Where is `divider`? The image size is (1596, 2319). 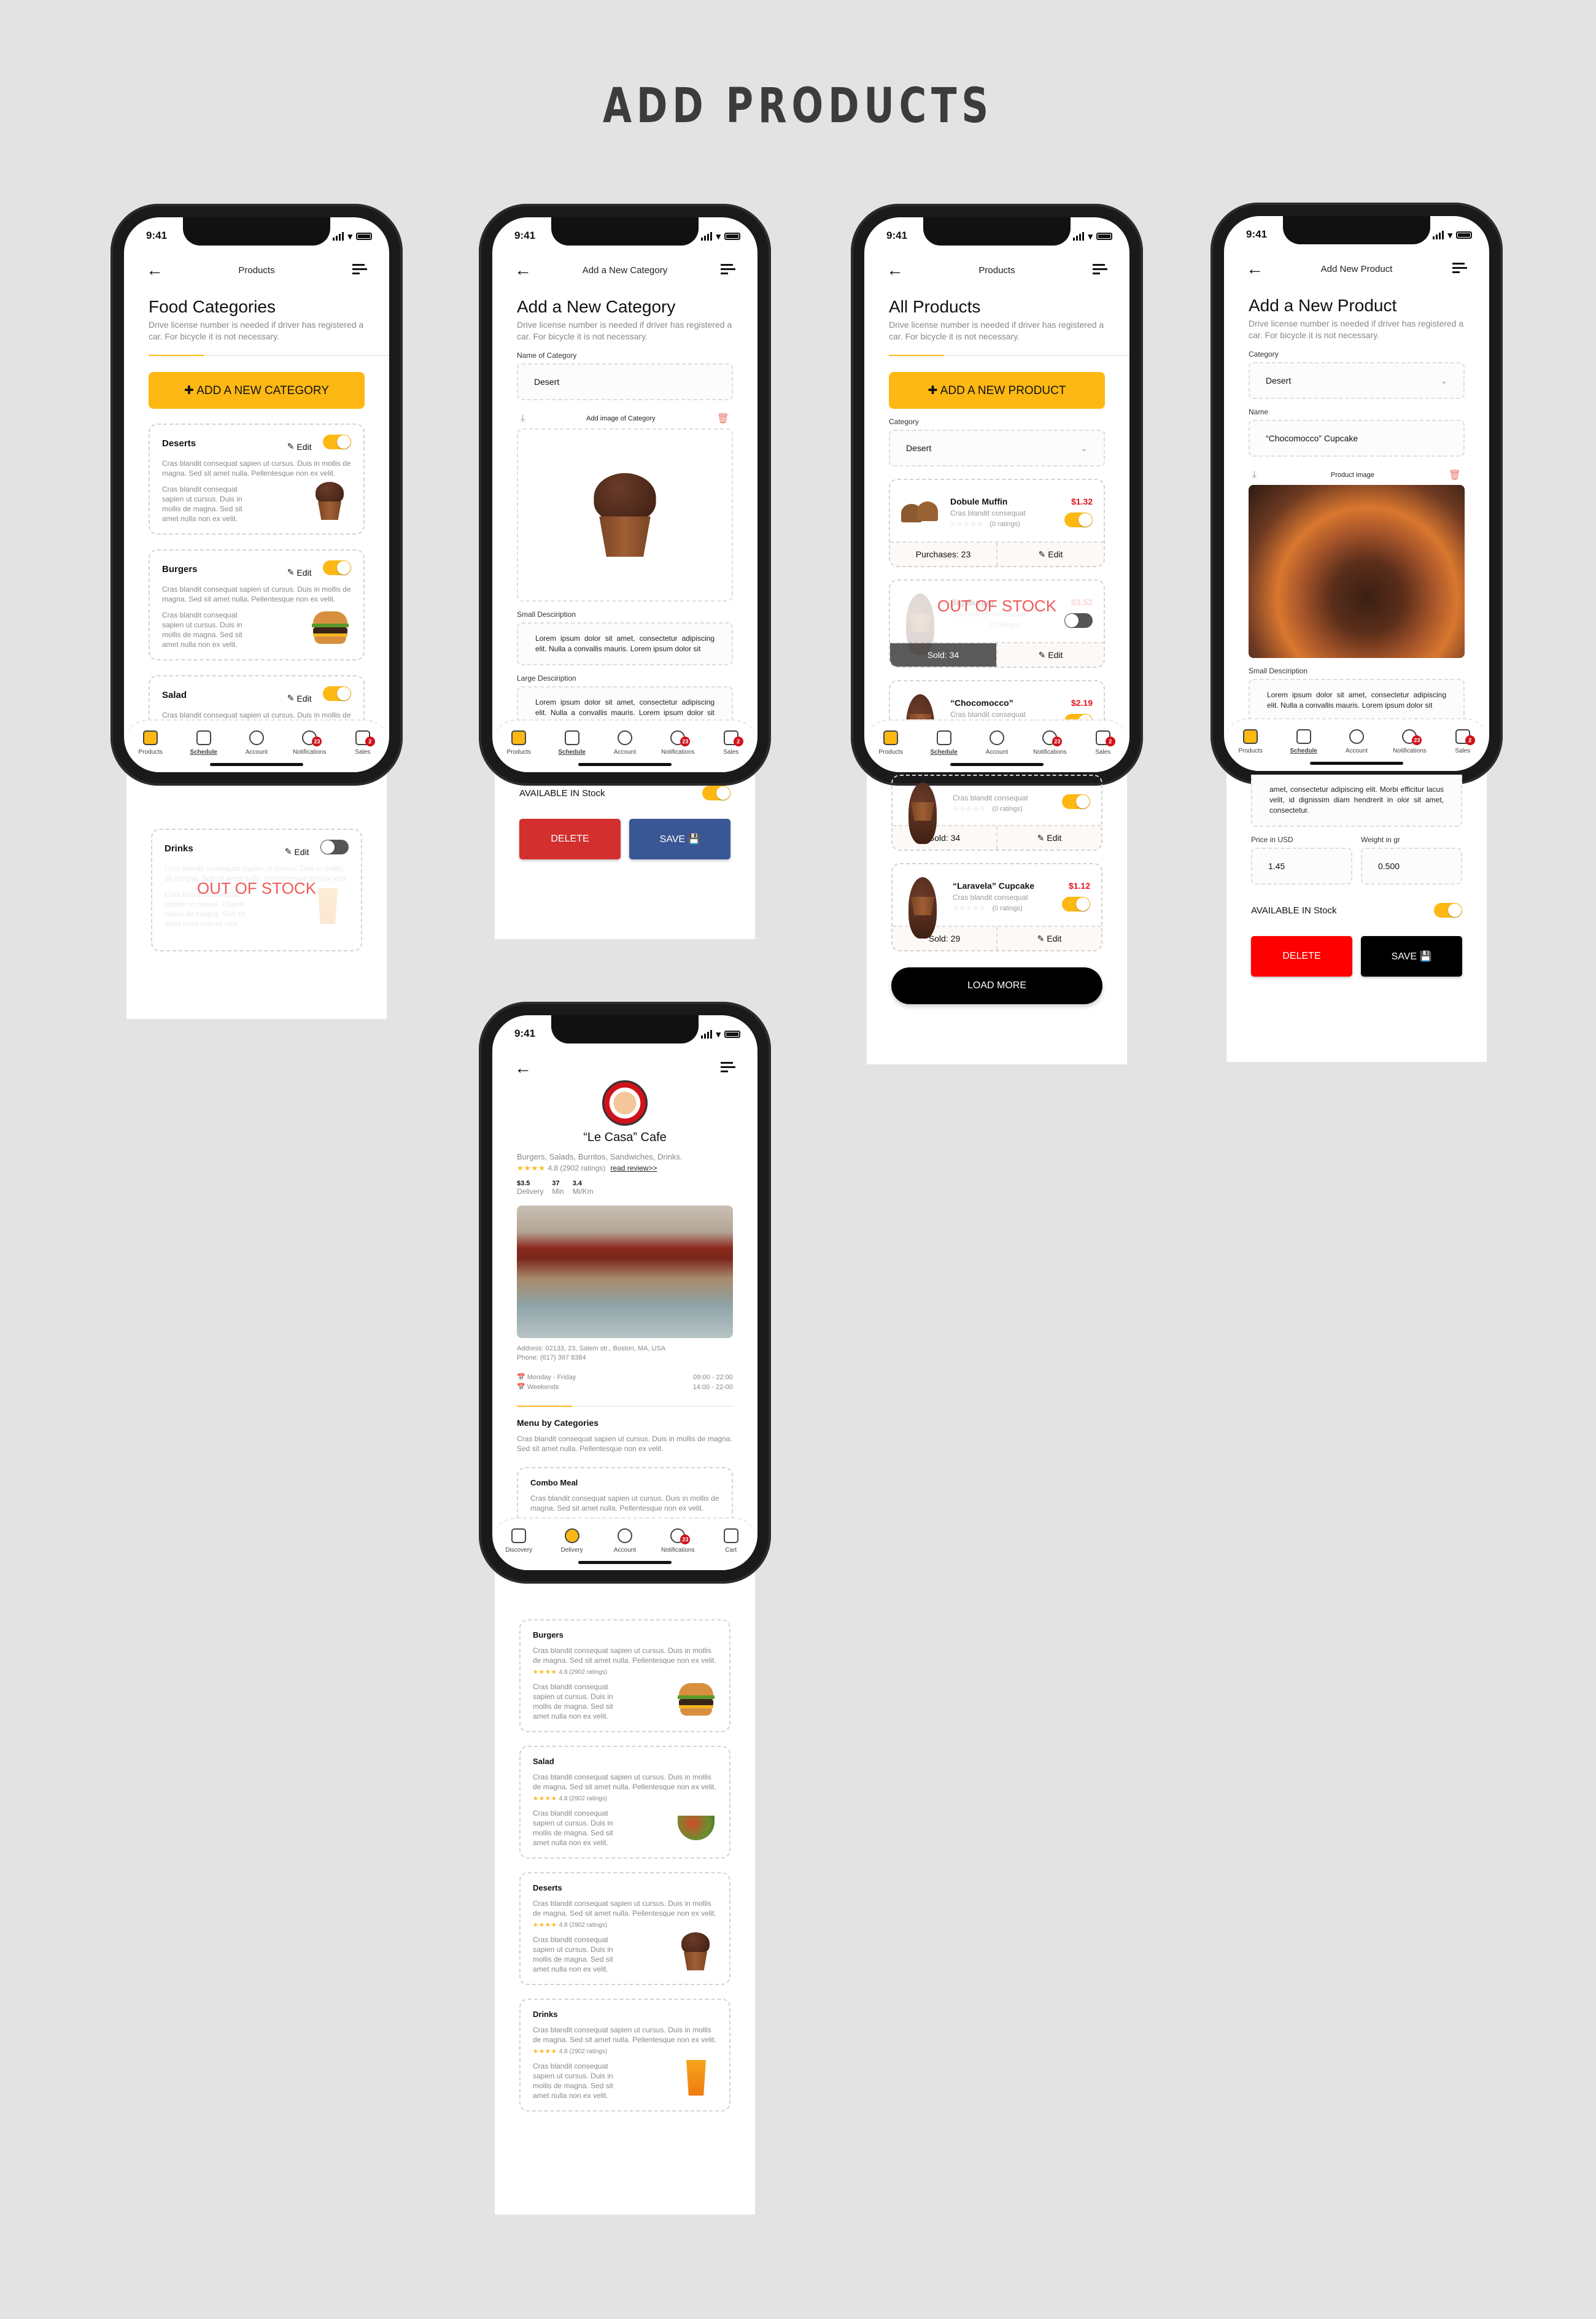 divider is located at coordinates (625, 1406).